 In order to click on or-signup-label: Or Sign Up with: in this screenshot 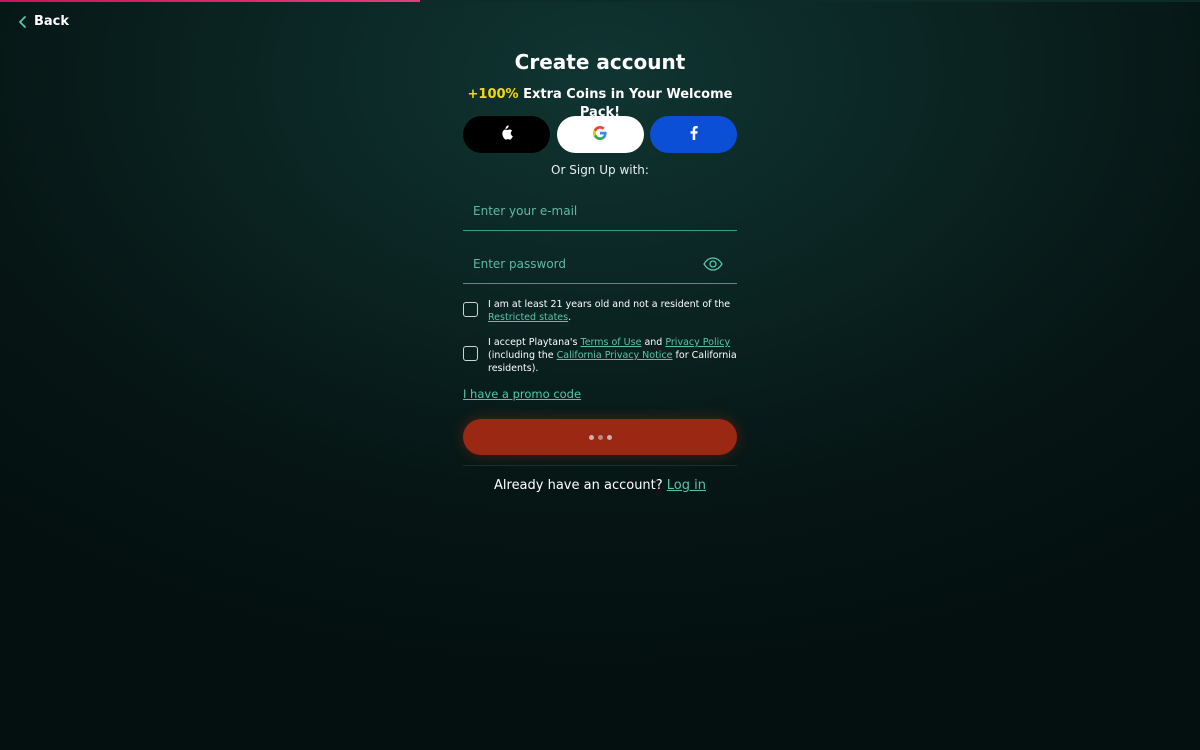, I will do `click(600, 170)`.